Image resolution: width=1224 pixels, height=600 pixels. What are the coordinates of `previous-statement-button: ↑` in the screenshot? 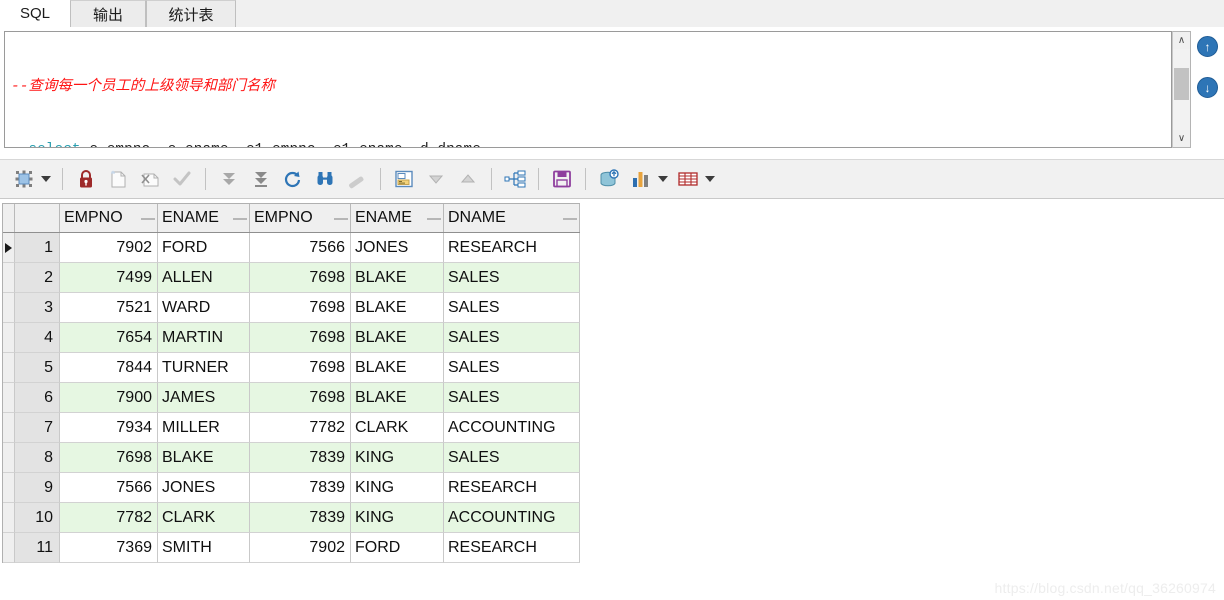 It's located at (1207, 46).